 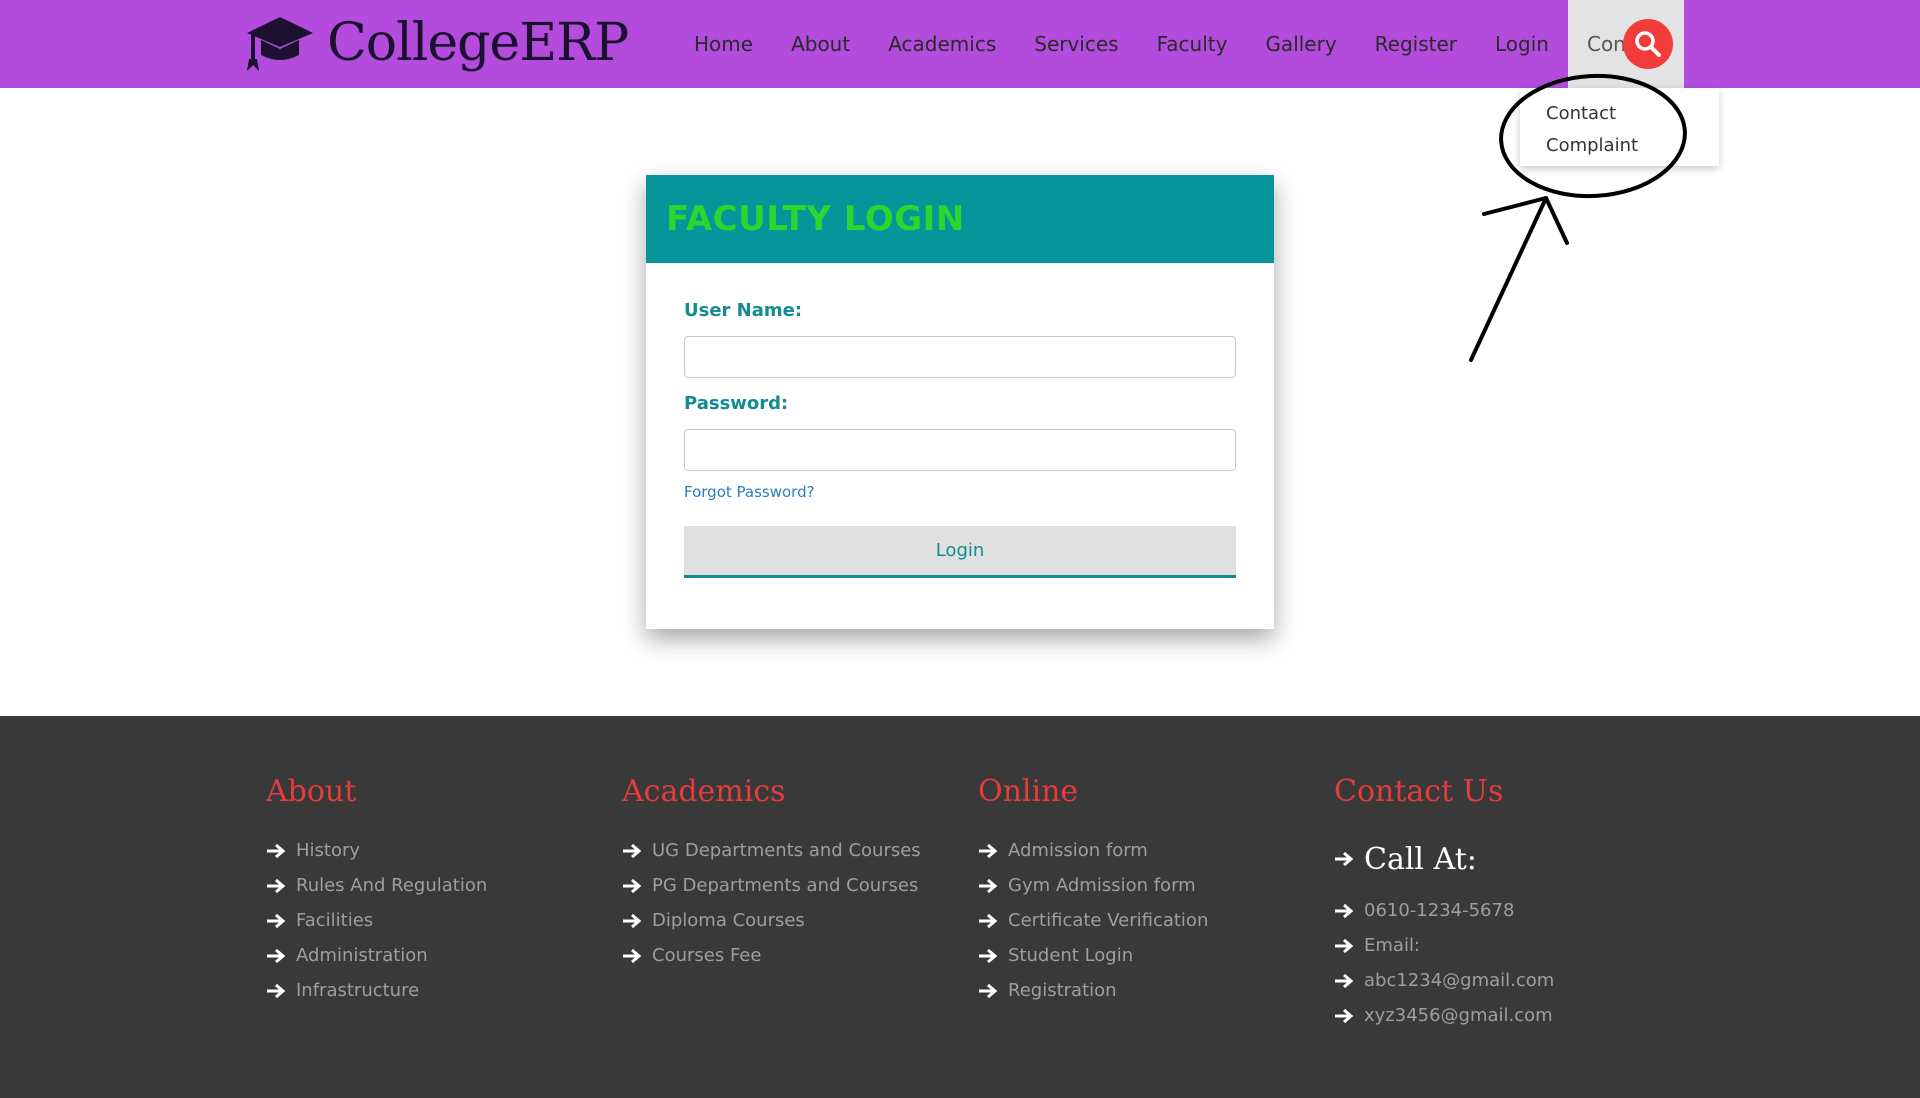 I want to click on footer-link: Facilities, so click(x=376, y=920).